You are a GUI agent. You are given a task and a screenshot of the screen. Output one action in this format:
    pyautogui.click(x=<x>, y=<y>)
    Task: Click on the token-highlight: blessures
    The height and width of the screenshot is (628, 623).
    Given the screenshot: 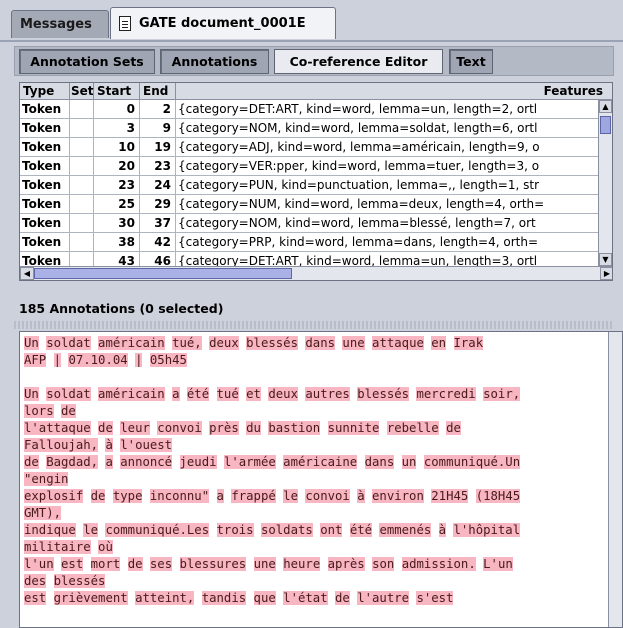 What is the action you would take?
    pyautogui.click(x=213, y=564)
    